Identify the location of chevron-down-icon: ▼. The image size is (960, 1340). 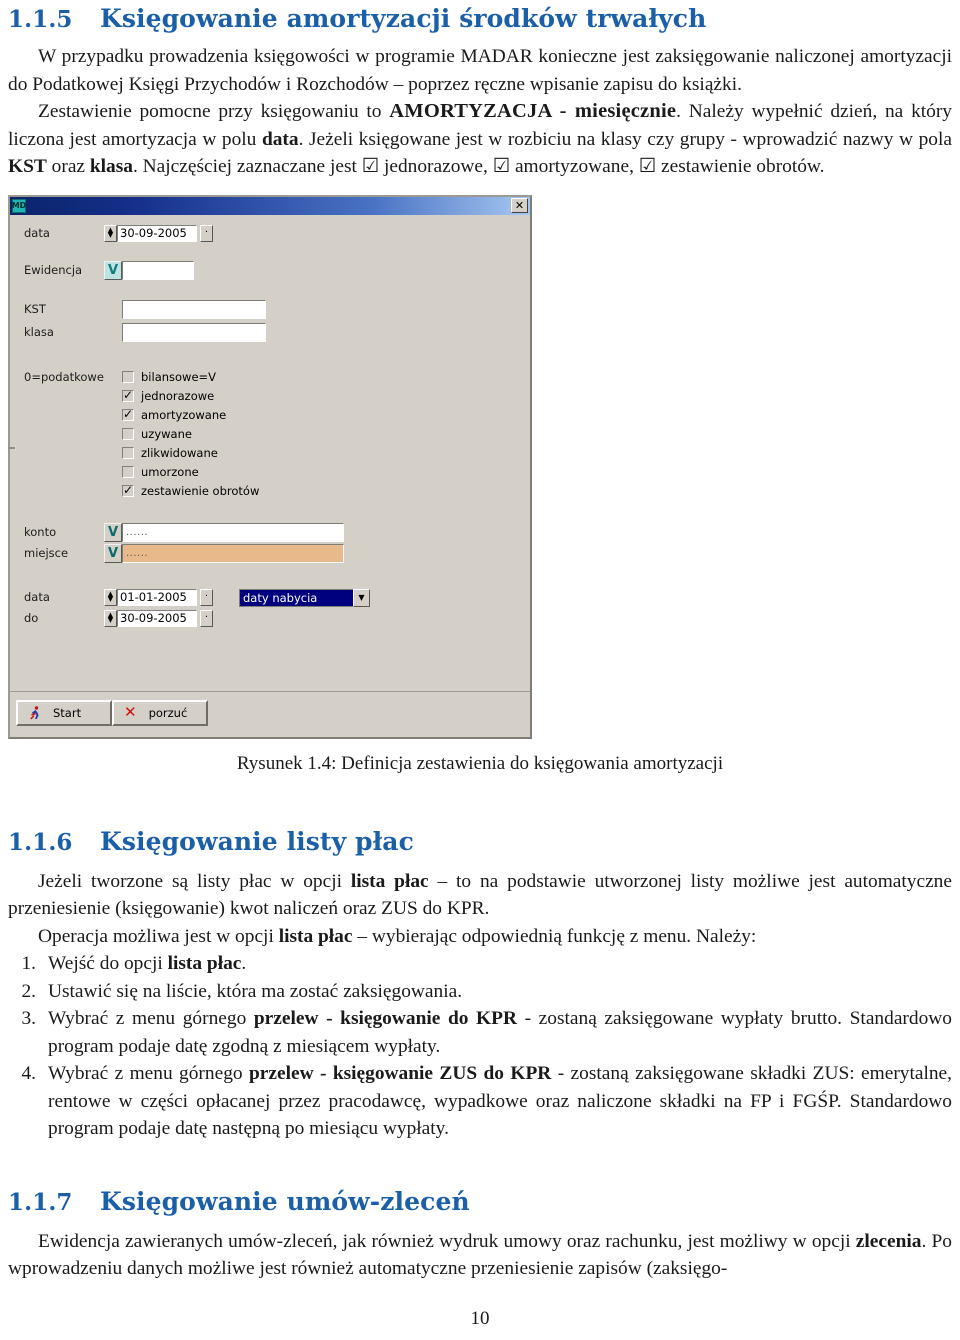
(361, 597).